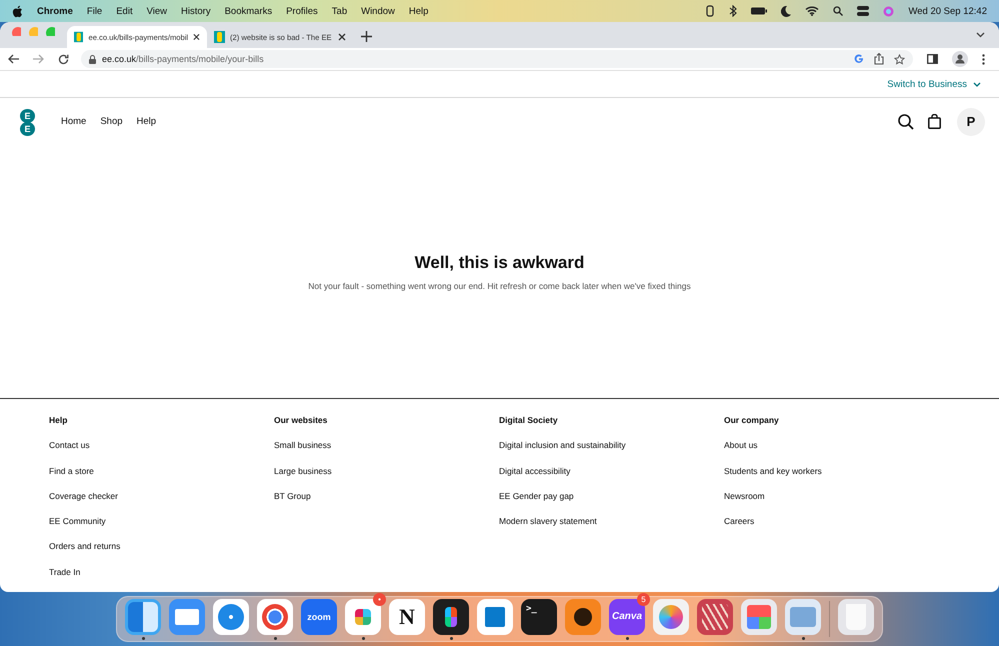 Image resolution: width=999 pixels, height=646 pixels. I want to click on shopping-bag-icon, so click(934, 122).